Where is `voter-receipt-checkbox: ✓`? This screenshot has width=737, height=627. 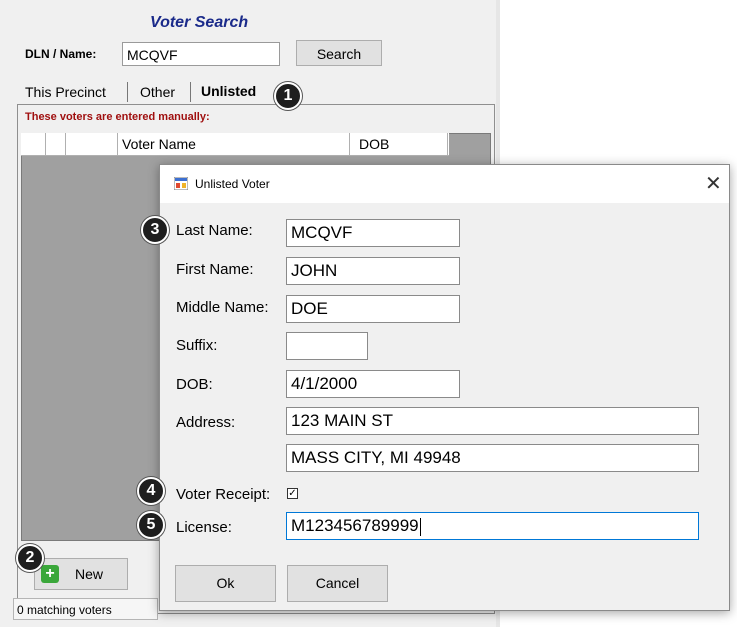
voter-receipt-checkbox: ✓ is located at coordinates (292, 493).